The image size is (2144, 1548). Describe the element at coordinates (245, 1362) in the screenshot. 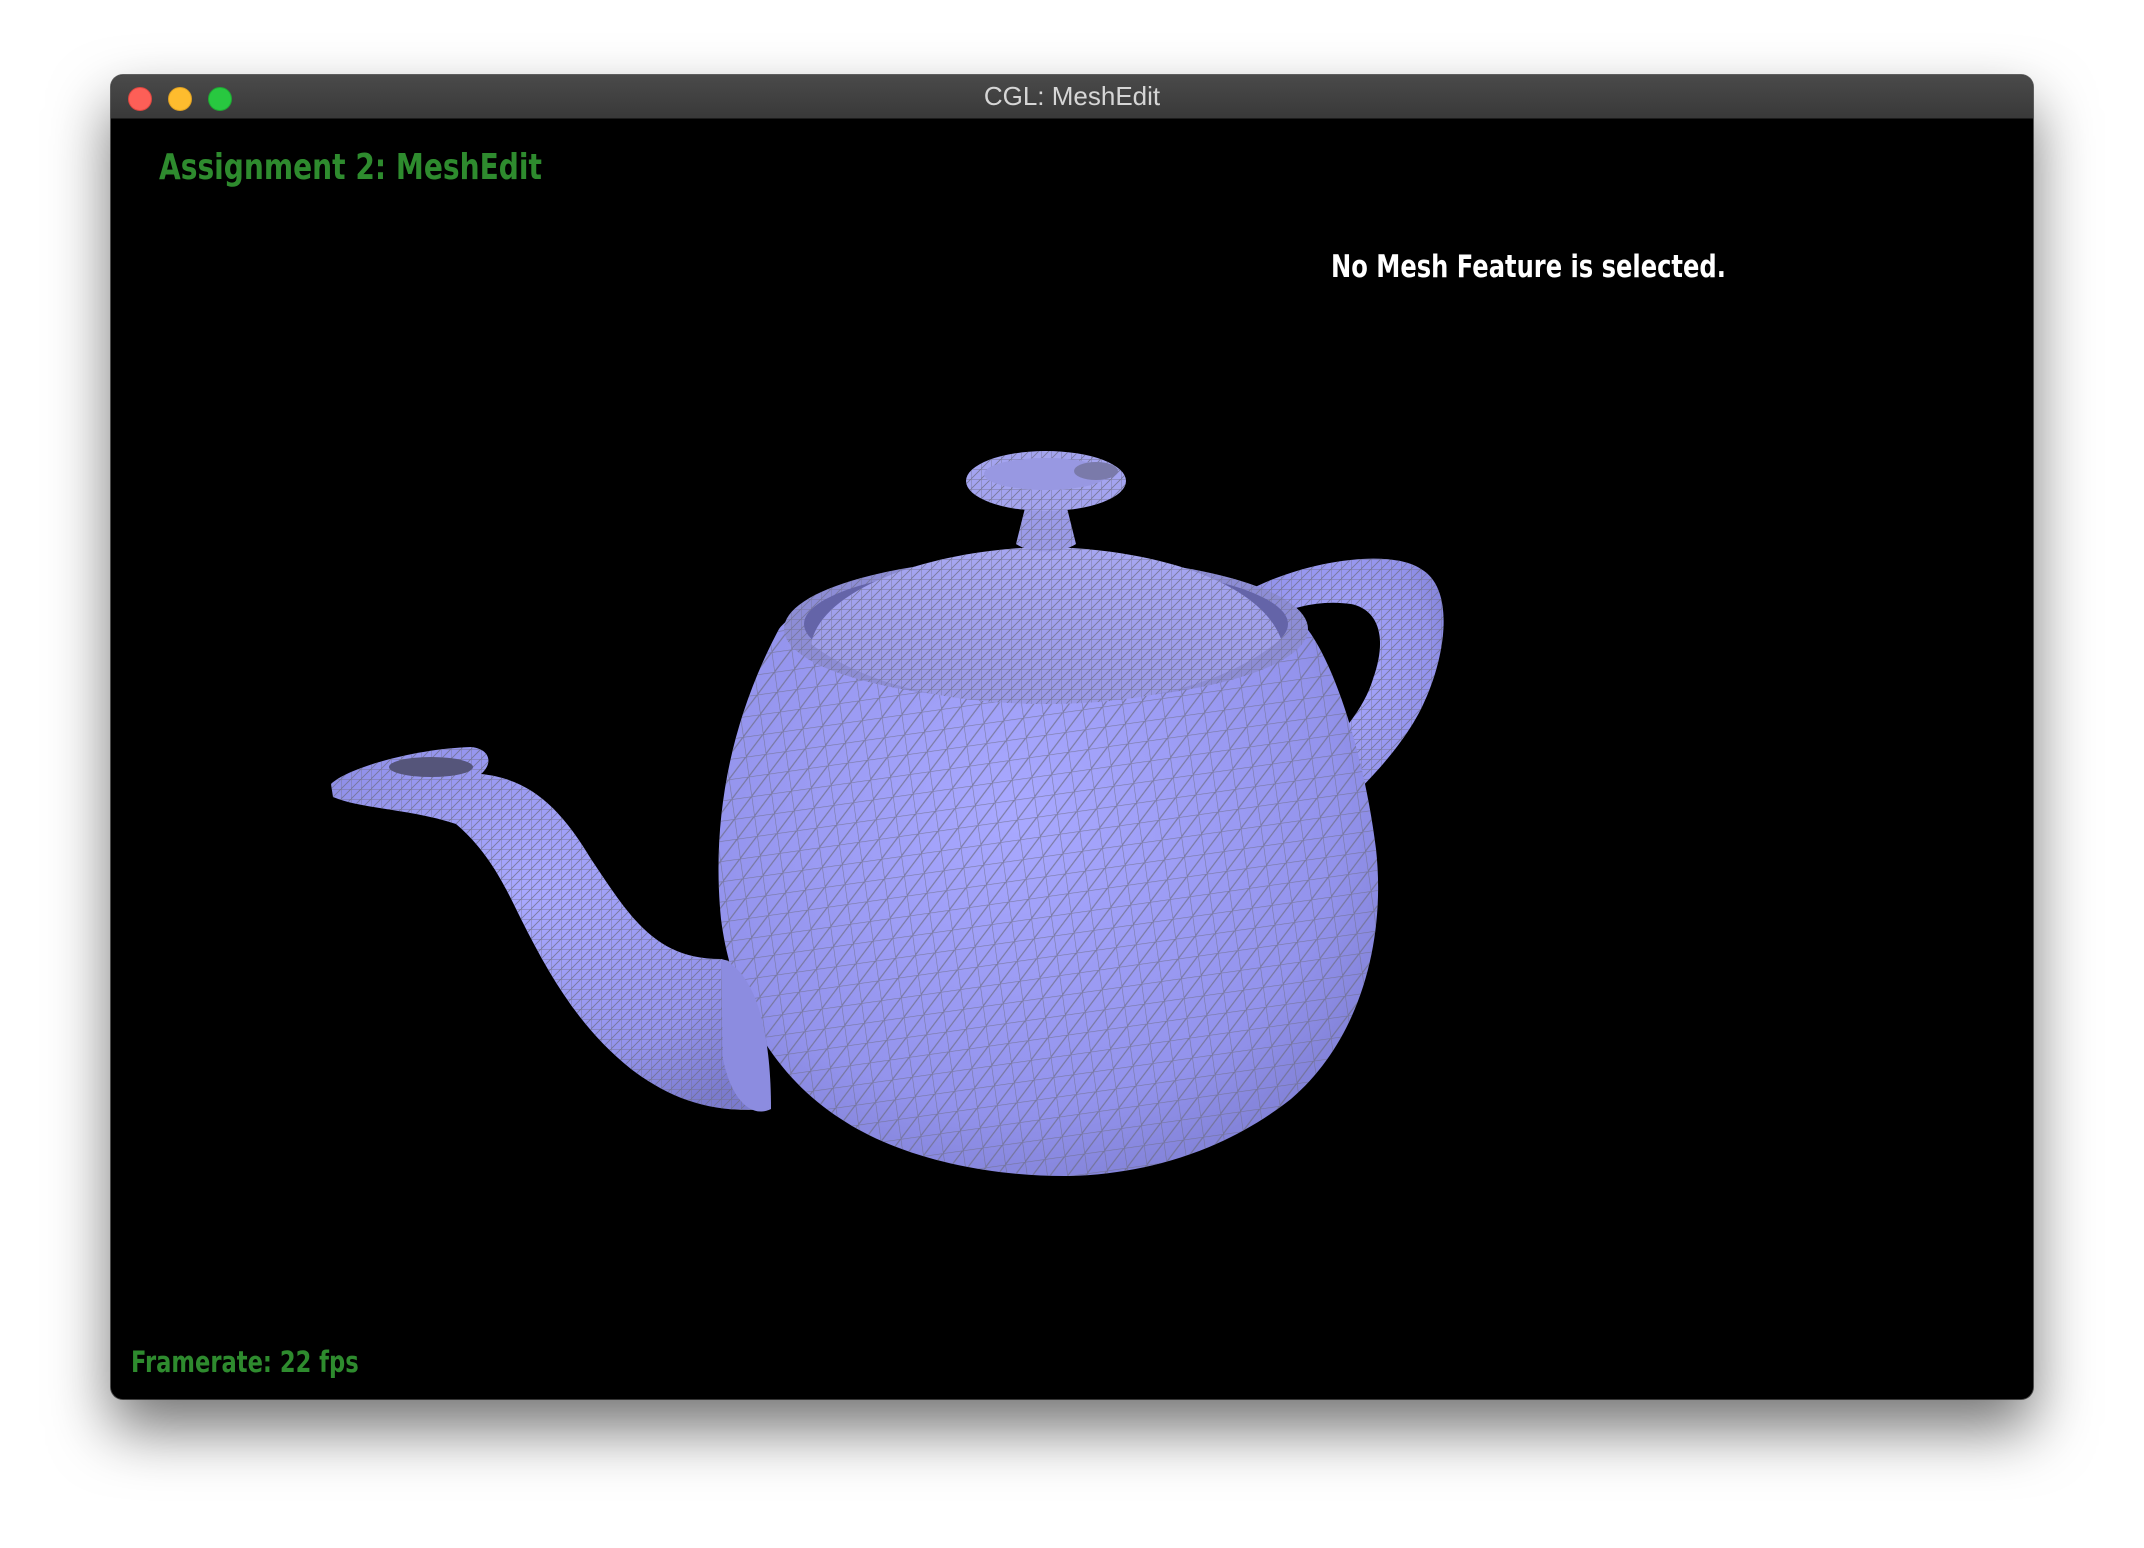

I see `framerate-readout: Framerate: 22 fps` at that location.